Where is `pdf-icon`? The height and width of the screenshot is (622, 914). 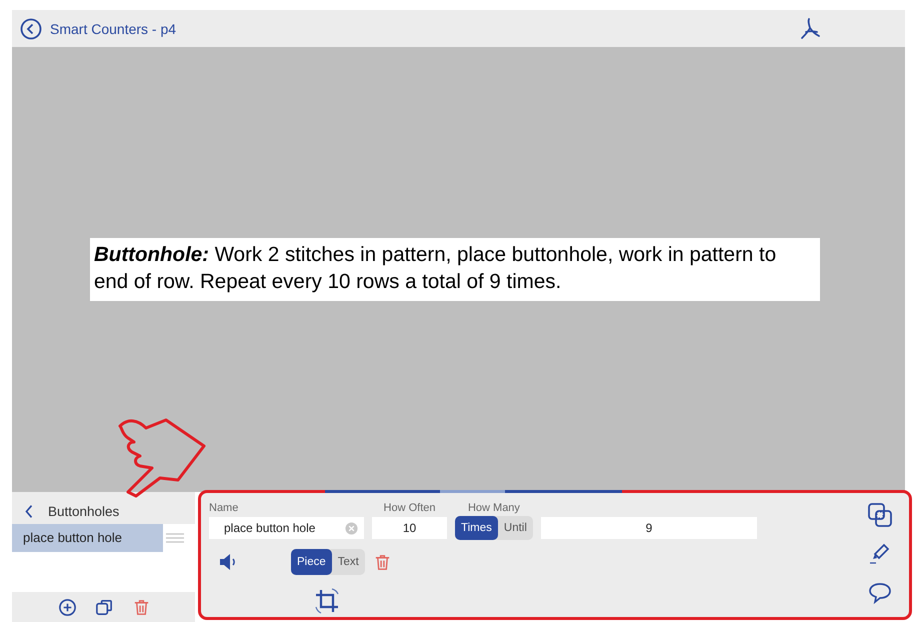
pdf-icon is located at coordinates (810, 28).